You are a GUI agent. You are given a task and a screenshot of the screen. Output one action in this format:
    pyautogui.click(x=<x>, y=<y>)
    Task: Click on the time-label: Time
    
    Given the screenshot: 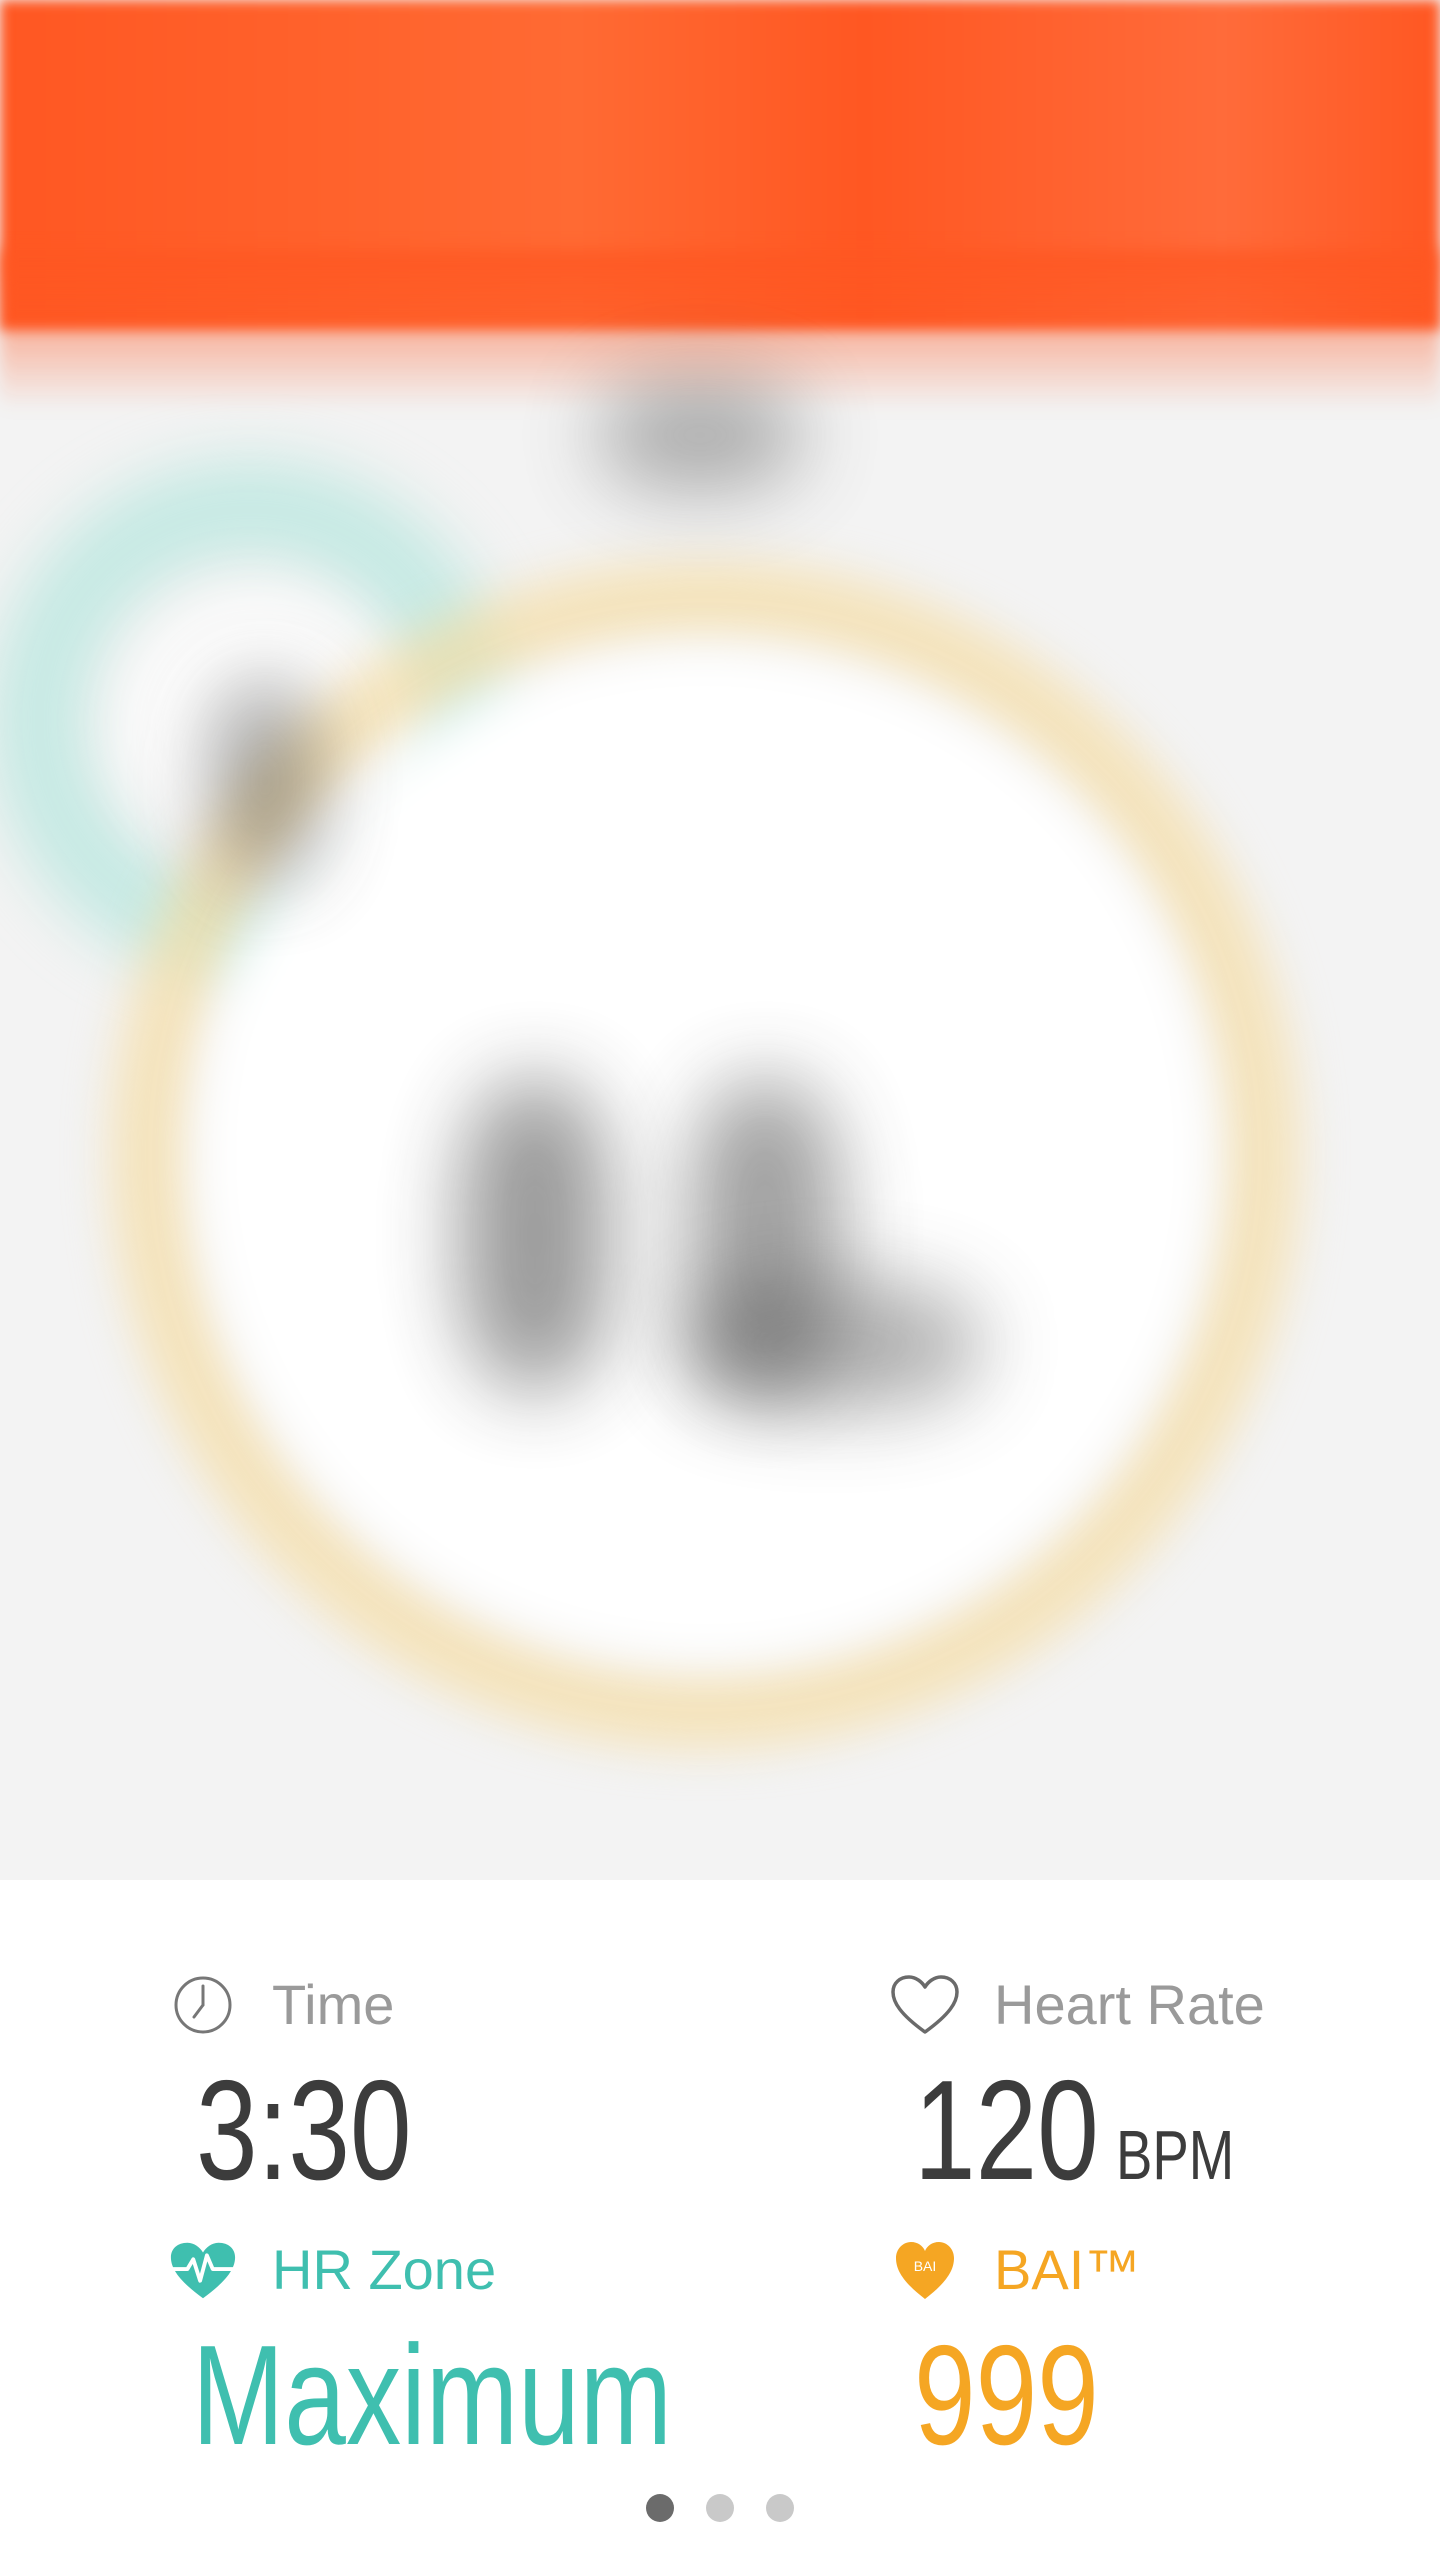 What is the action you would take?
    pyautogui.click(x=333, y=2004)
    